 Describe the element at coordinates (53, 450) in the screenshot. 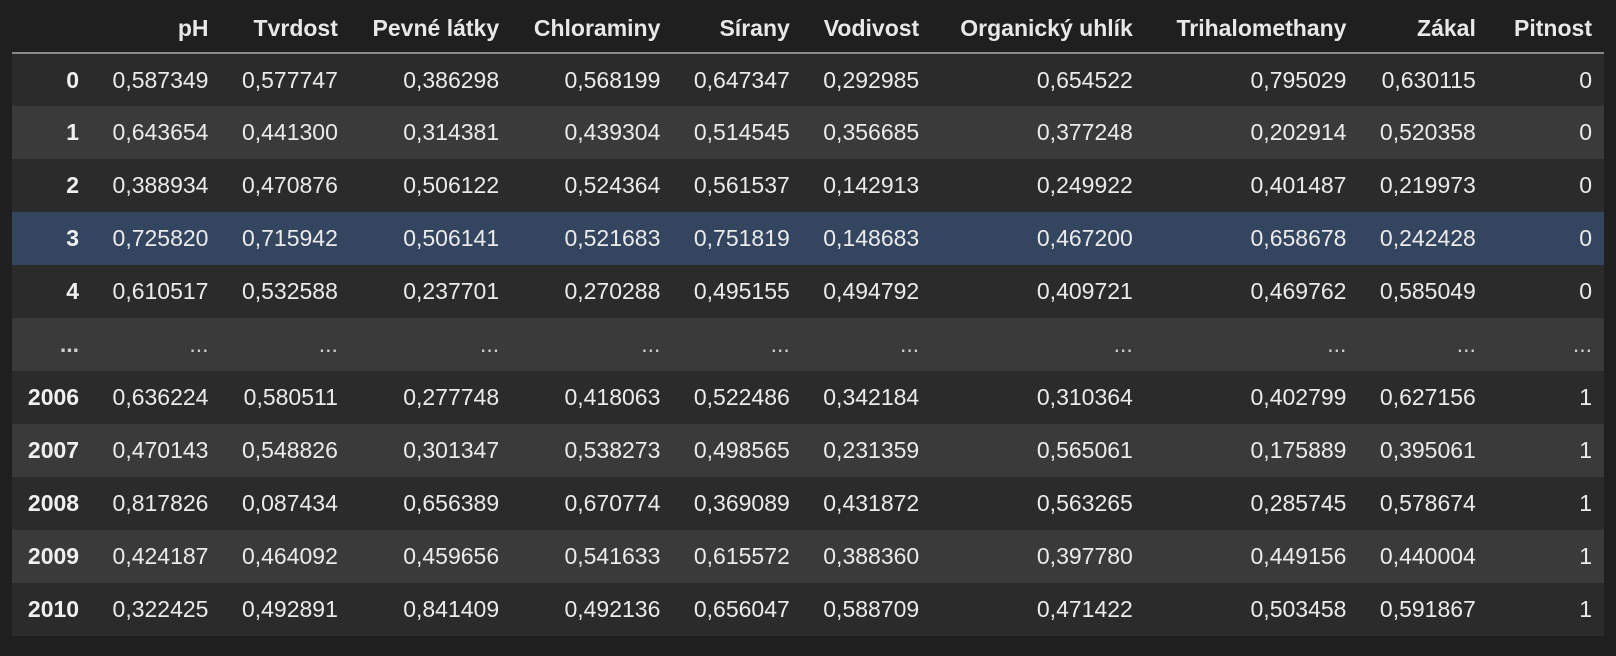

I see `row-index: 2007` at that location.